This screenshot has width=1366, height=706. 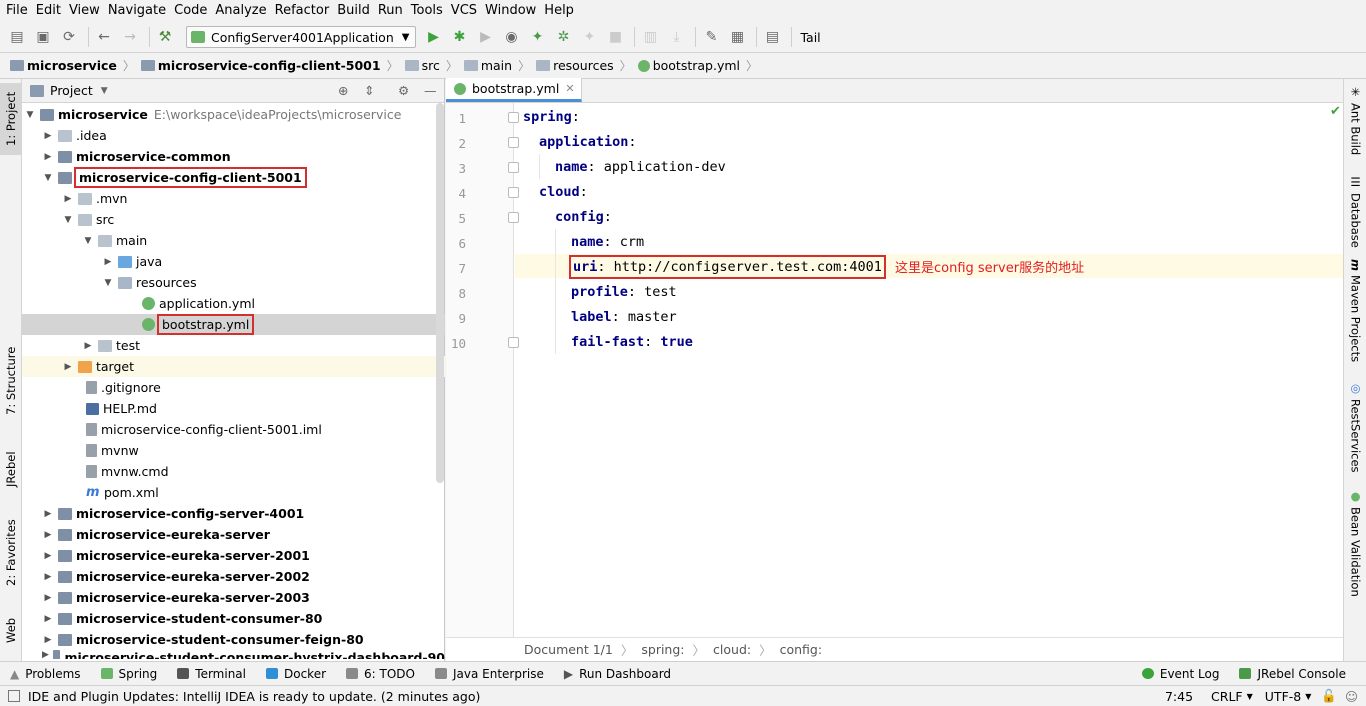 I want to click on menu-view: View, so click(x=84, y=11).